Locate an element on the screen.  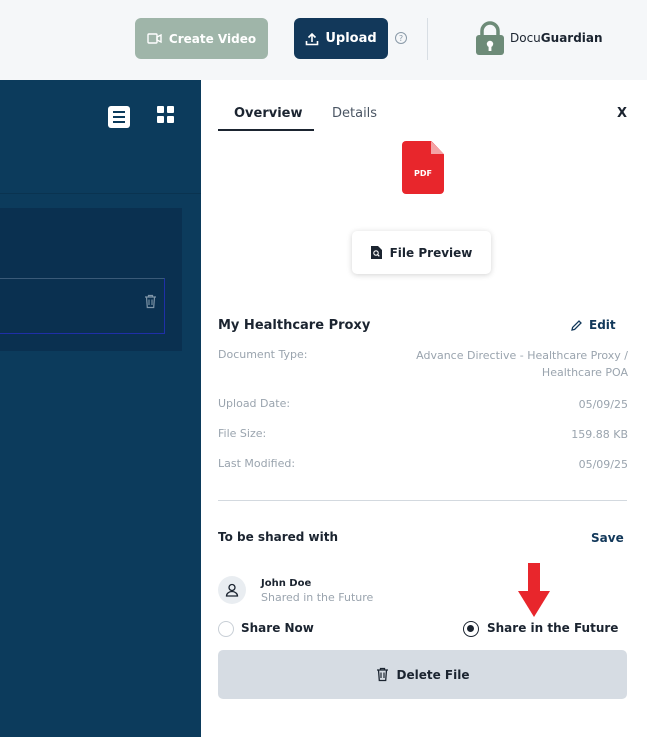
tab-overview: Overview is located at coordinates (268, 113).